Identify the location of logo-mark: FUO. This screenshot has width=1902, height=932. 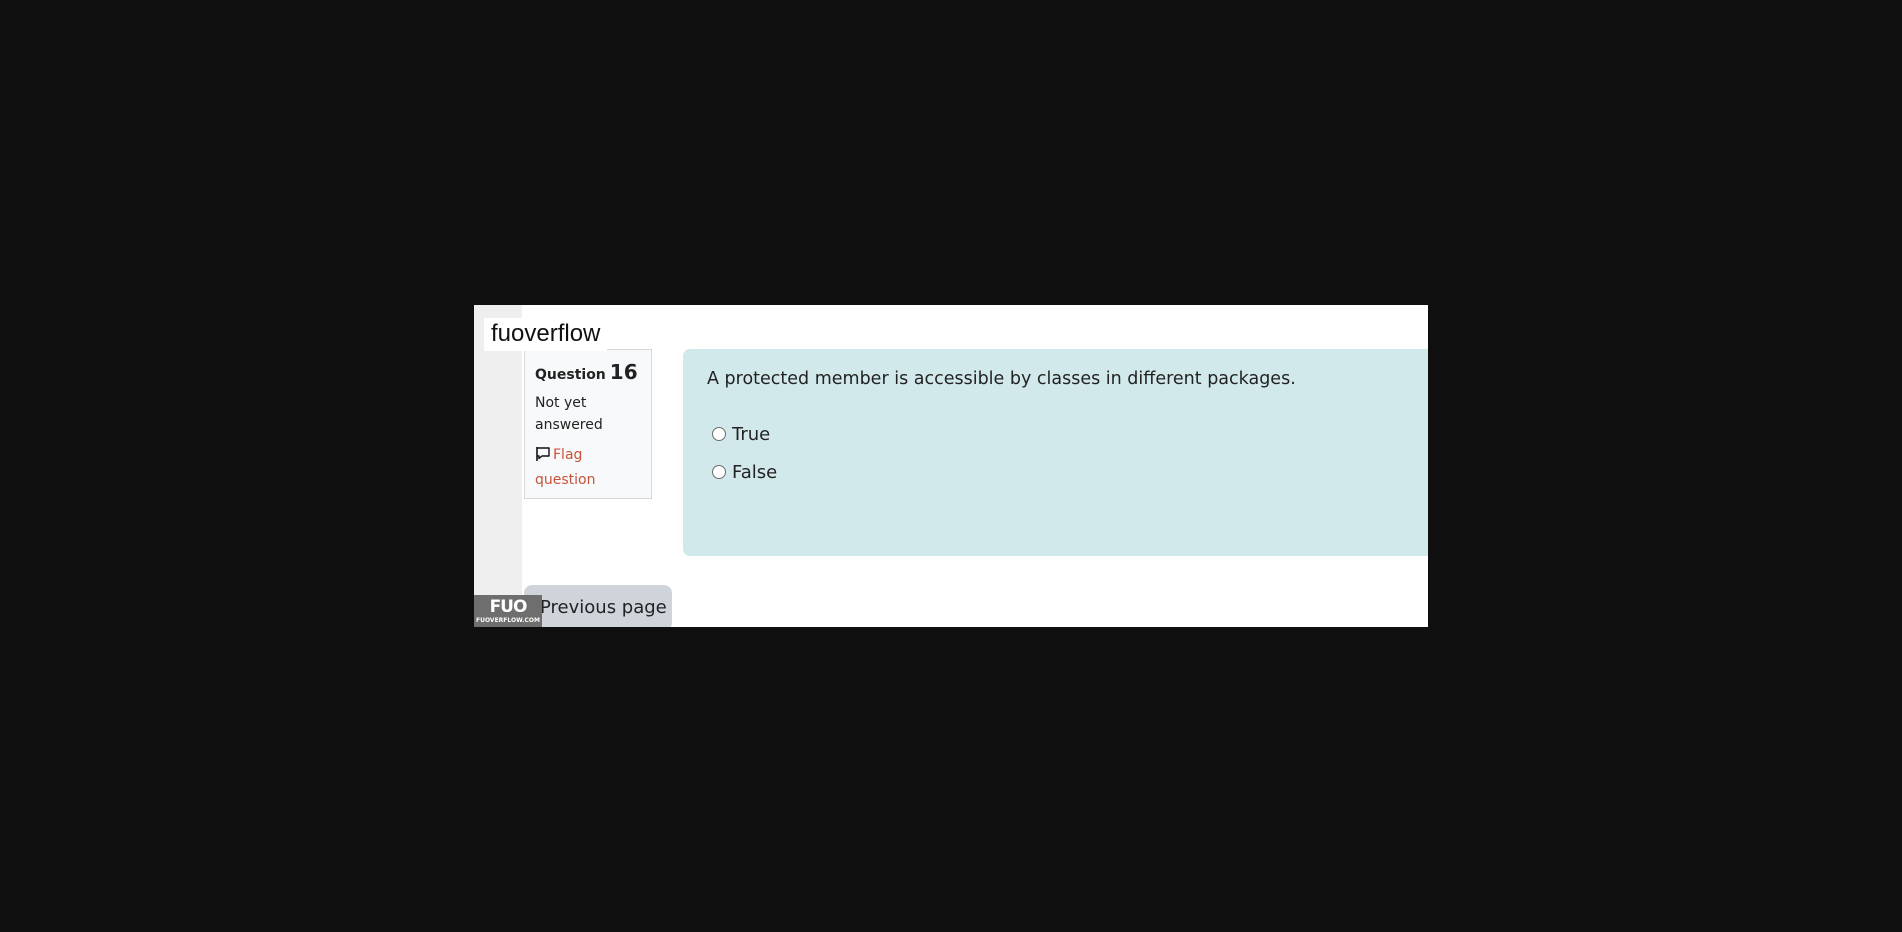
(508, 607).